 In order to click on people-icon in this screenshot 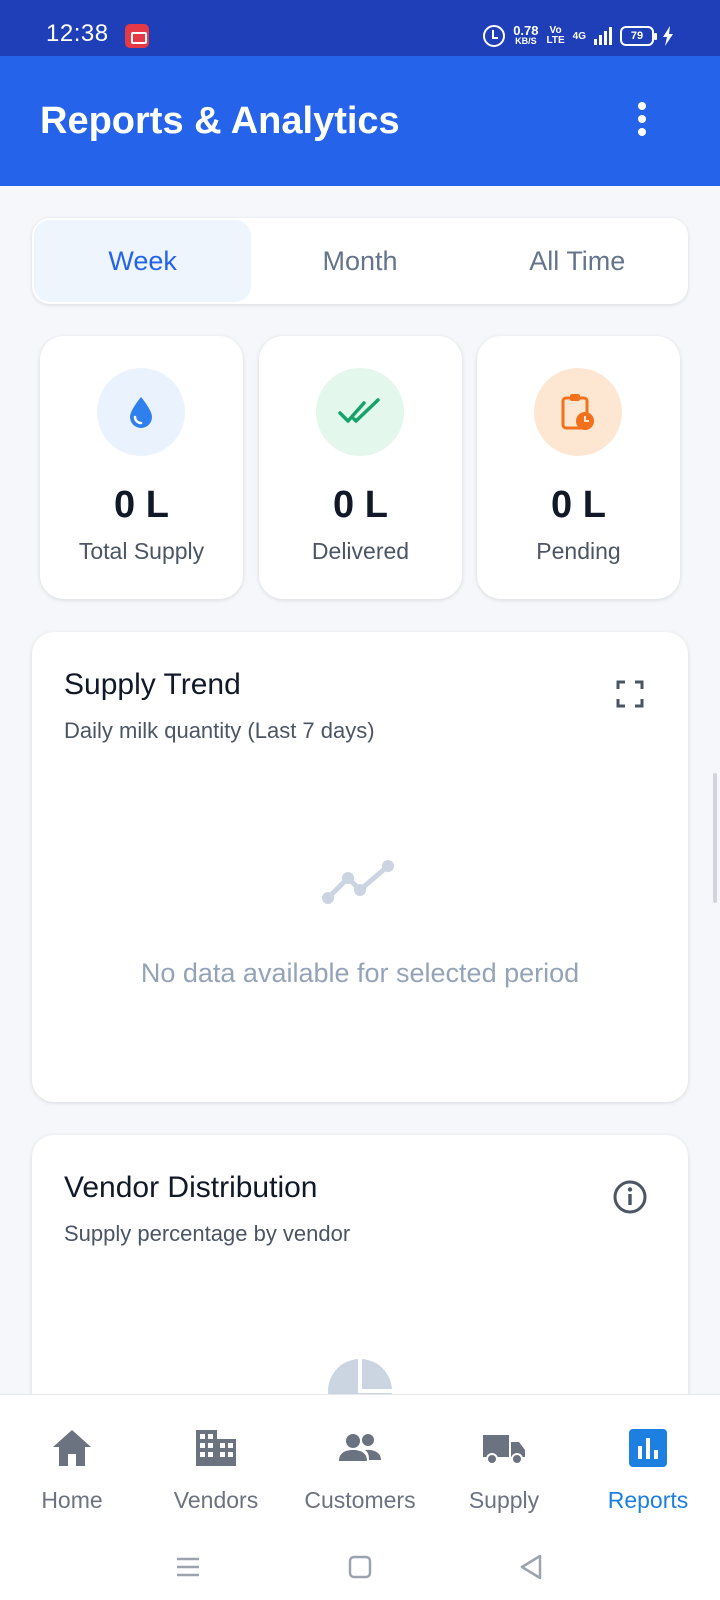, I will do `click(360, 1447)`.